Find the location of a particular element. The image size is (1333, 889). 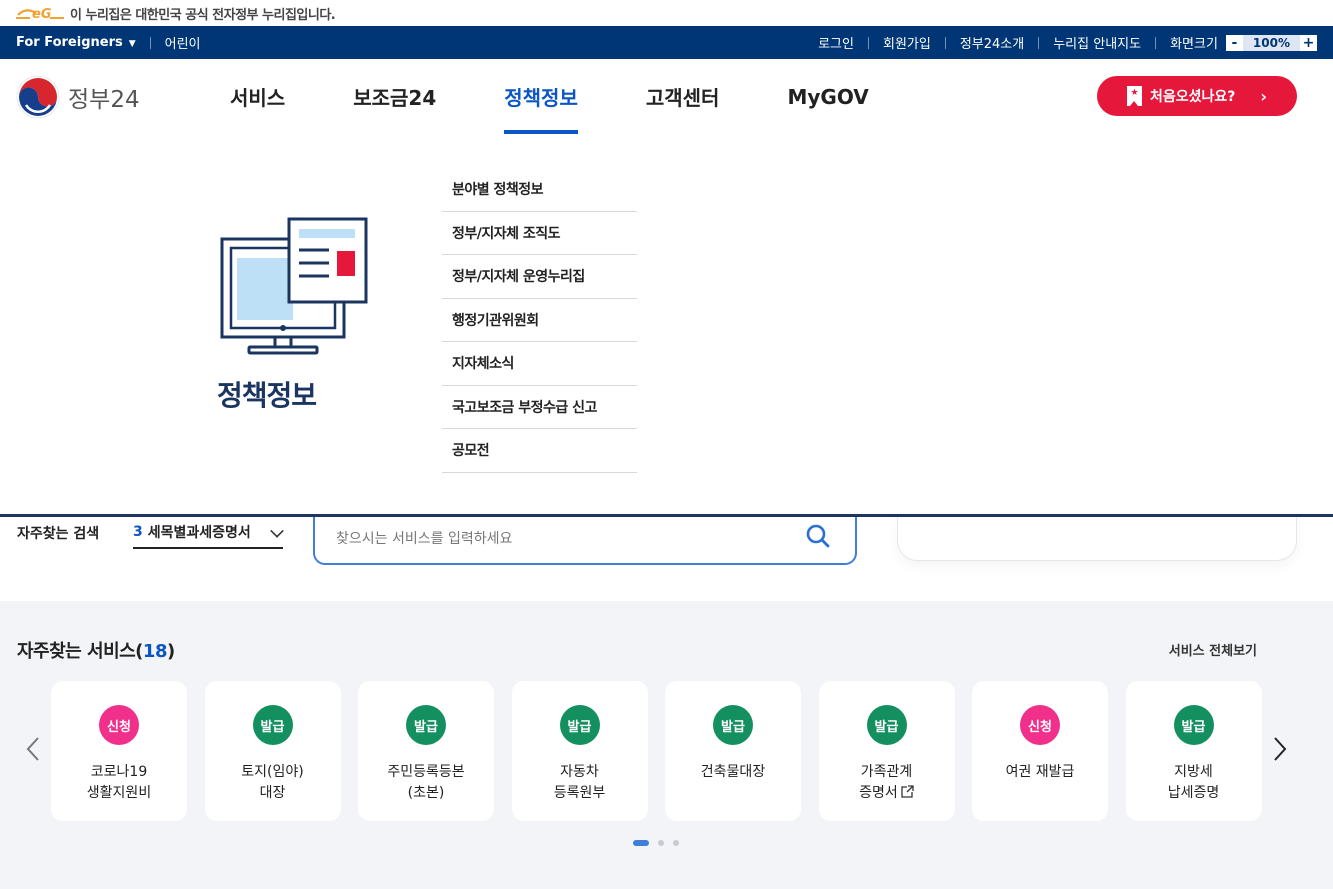

service-name: 토지(임야) 대장 is located at coordinates (272, 782).